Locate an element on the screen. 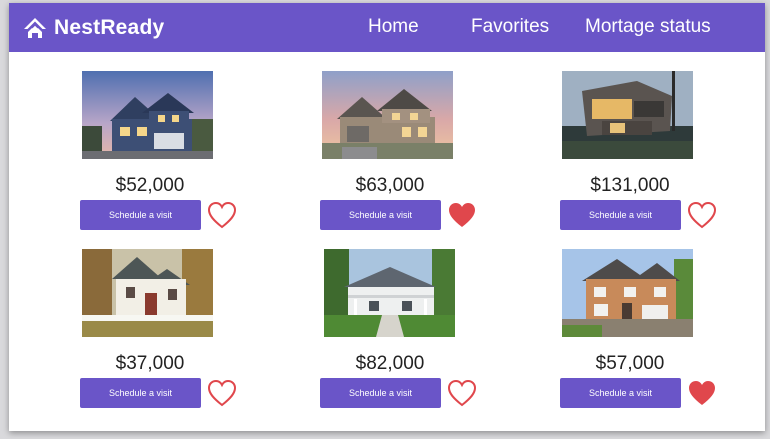 The height and width of the screenshot is (439, 770). listing-card: $82,000 Schedule a visit is located at coordinates (401, 329).